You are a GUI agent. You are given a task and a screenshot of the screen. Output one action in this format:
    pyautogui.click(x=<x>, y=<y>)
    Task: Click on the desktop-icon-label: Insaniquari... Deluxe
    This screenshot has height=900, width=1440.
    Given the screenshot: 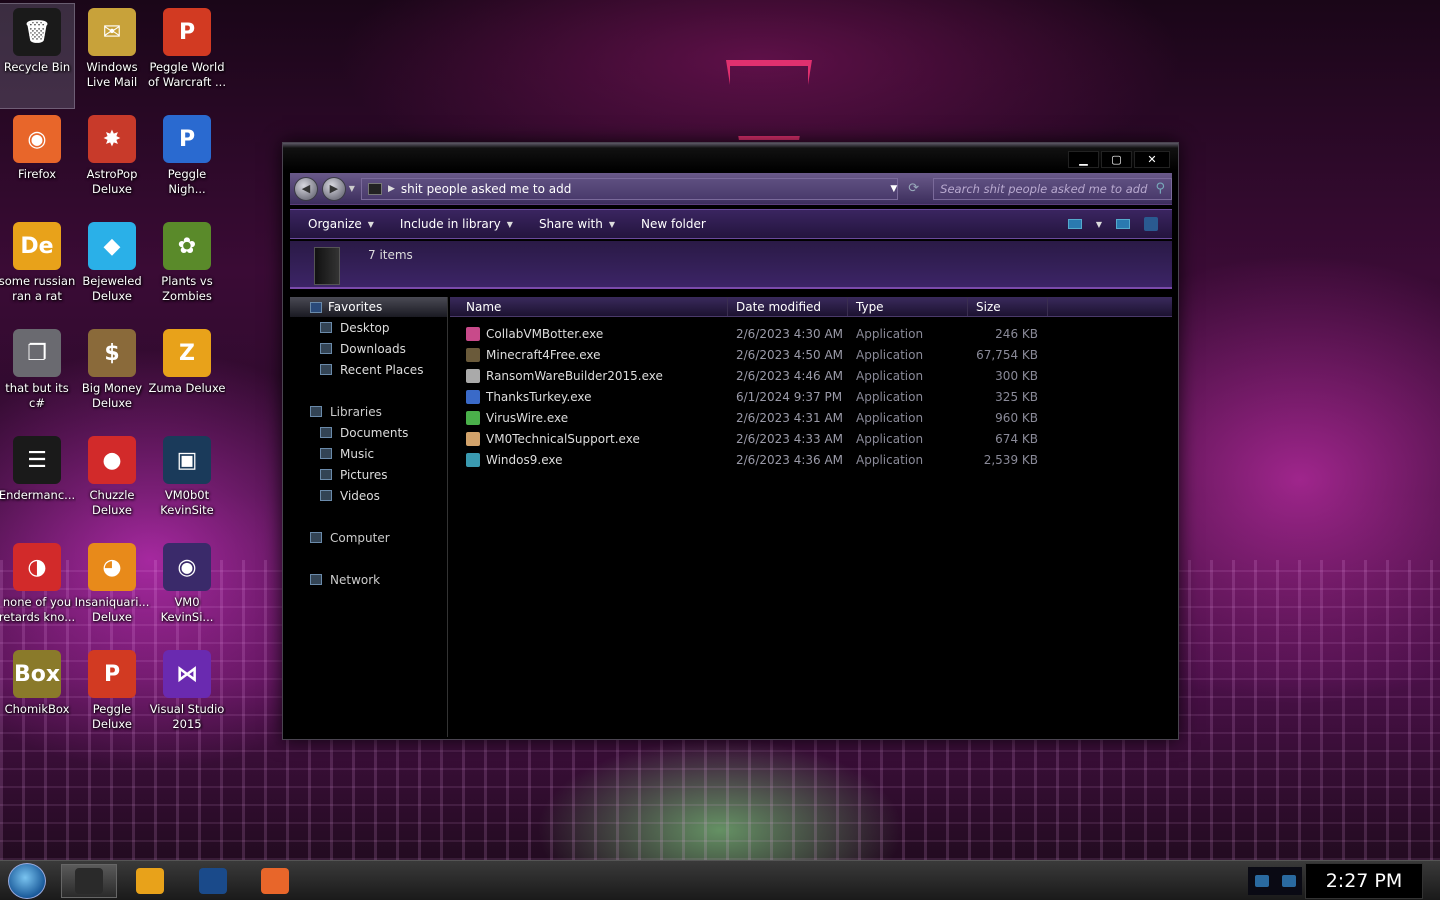 What is the action you would take?
    pyautogui.click(x=112, y=609)
    